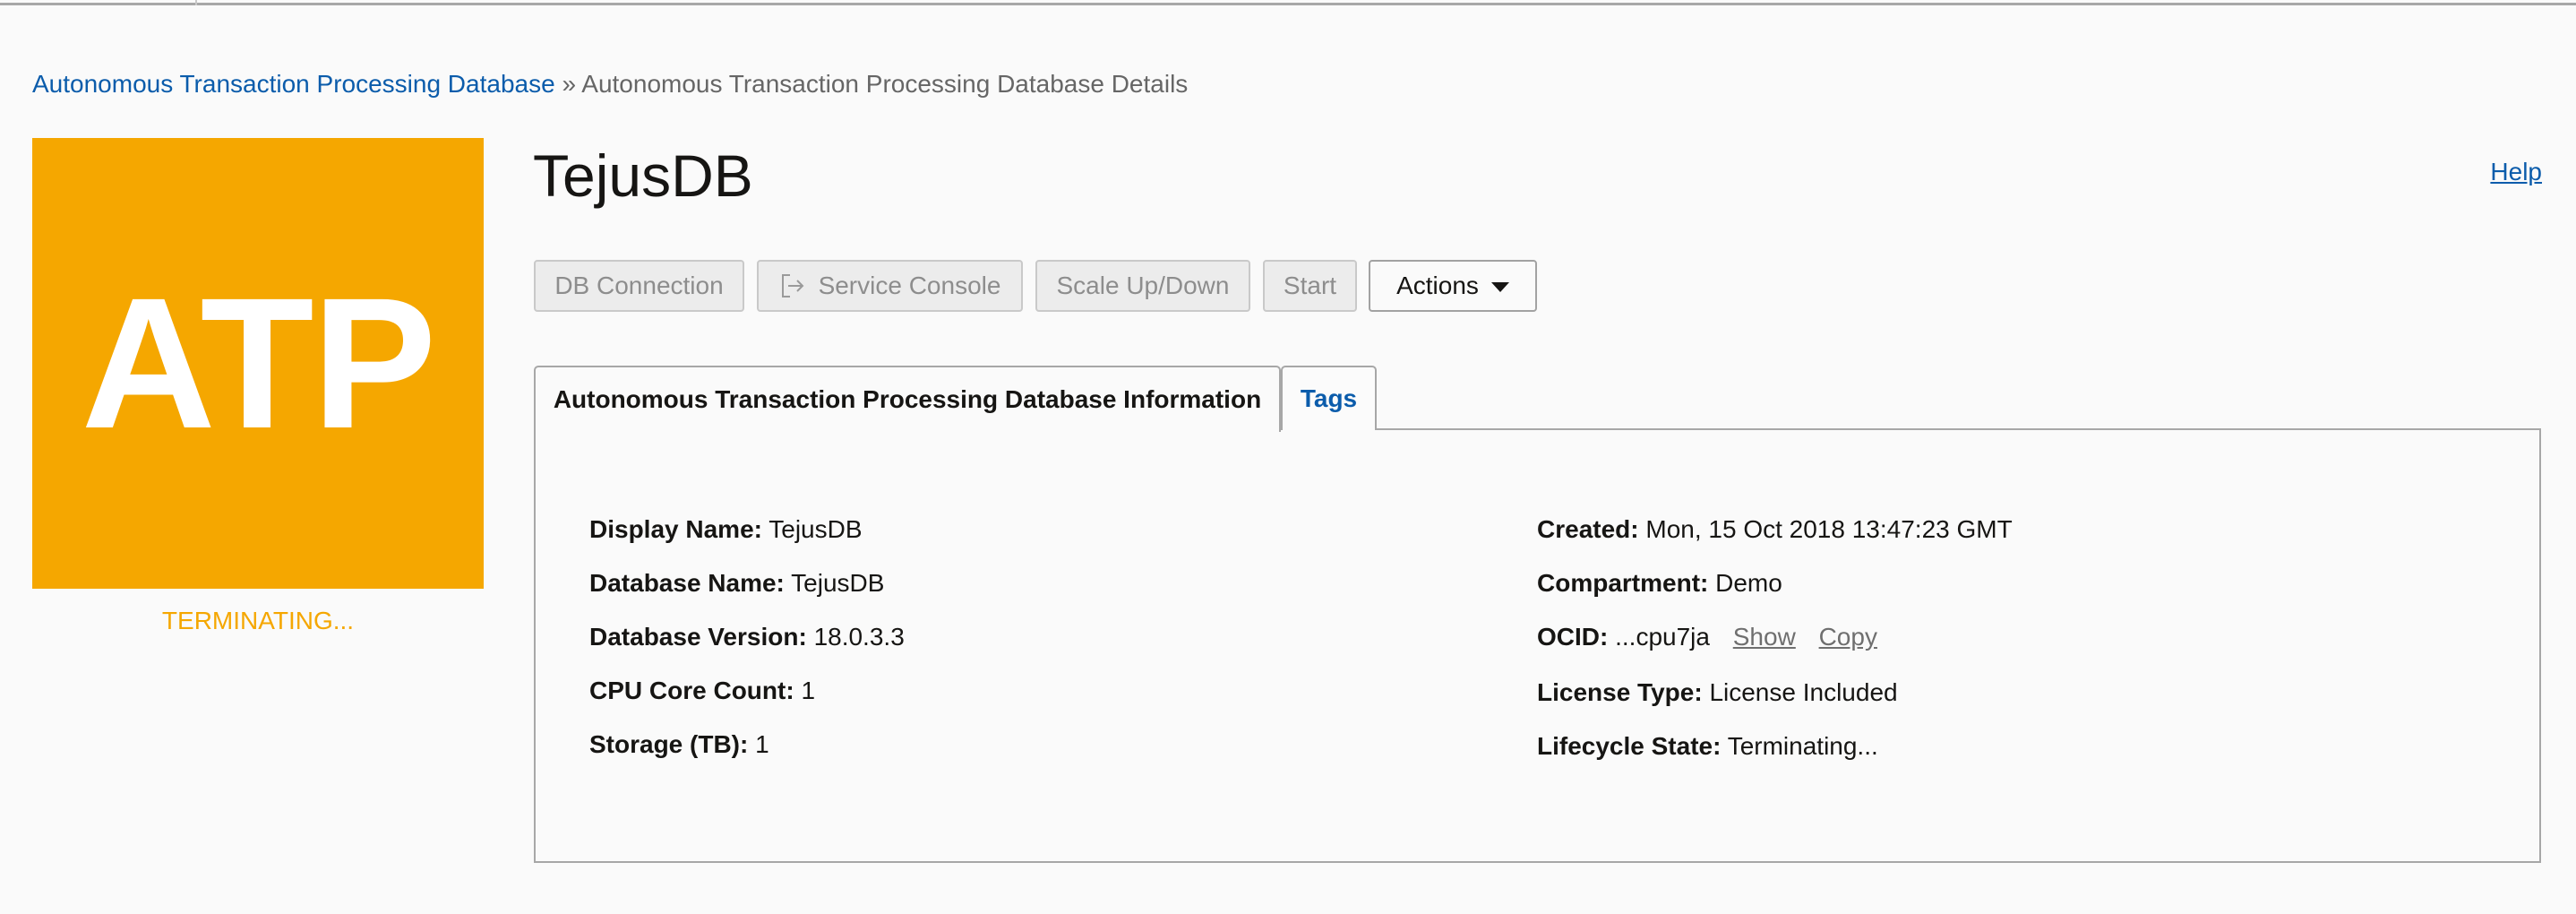 The height and width of the screenshot is (914, 2576). Describe the element at coordinates (1437, 285) in the screenshot. I see `actions-label: Actions` at that location.